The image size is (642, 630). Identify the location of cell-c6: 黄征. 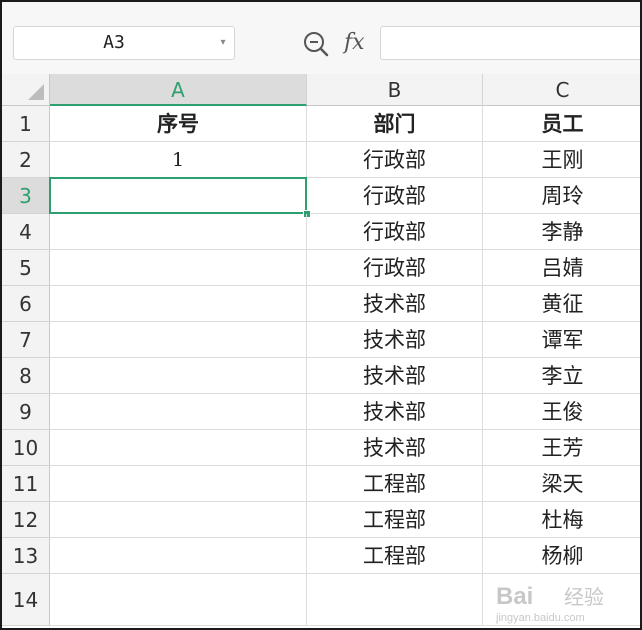
(561, 304).